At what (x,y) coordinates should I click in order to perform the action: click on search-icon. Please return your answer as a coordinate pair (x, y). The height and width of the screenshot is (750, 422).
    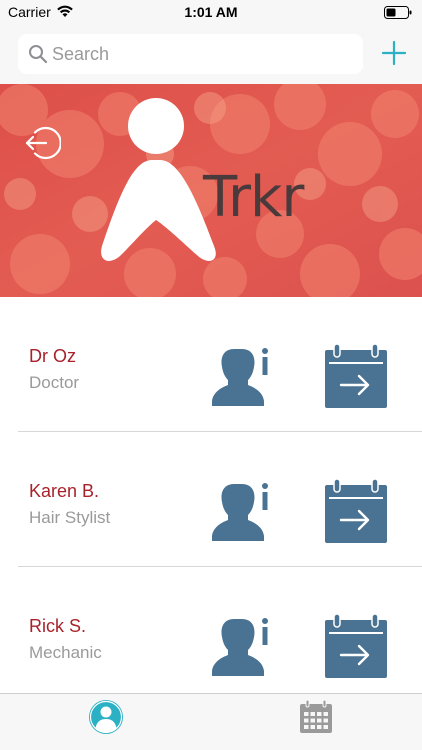
    Looking at the image, I should click on (38, 54).